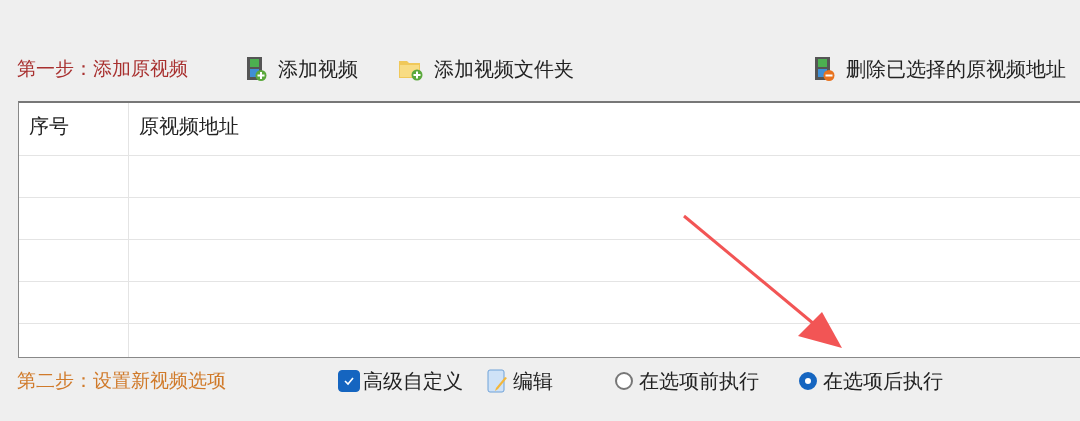 The image size is (1080, 421). Describe the element at coordinates (486, 69) in the screenshot. I see `add-folder-button: 添加视频文件夹` at that location.